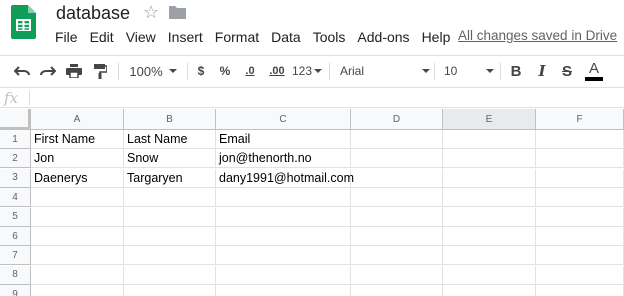 This screenshot has height=296, width=624. I want to click on cell-f8, so click(580, 275).